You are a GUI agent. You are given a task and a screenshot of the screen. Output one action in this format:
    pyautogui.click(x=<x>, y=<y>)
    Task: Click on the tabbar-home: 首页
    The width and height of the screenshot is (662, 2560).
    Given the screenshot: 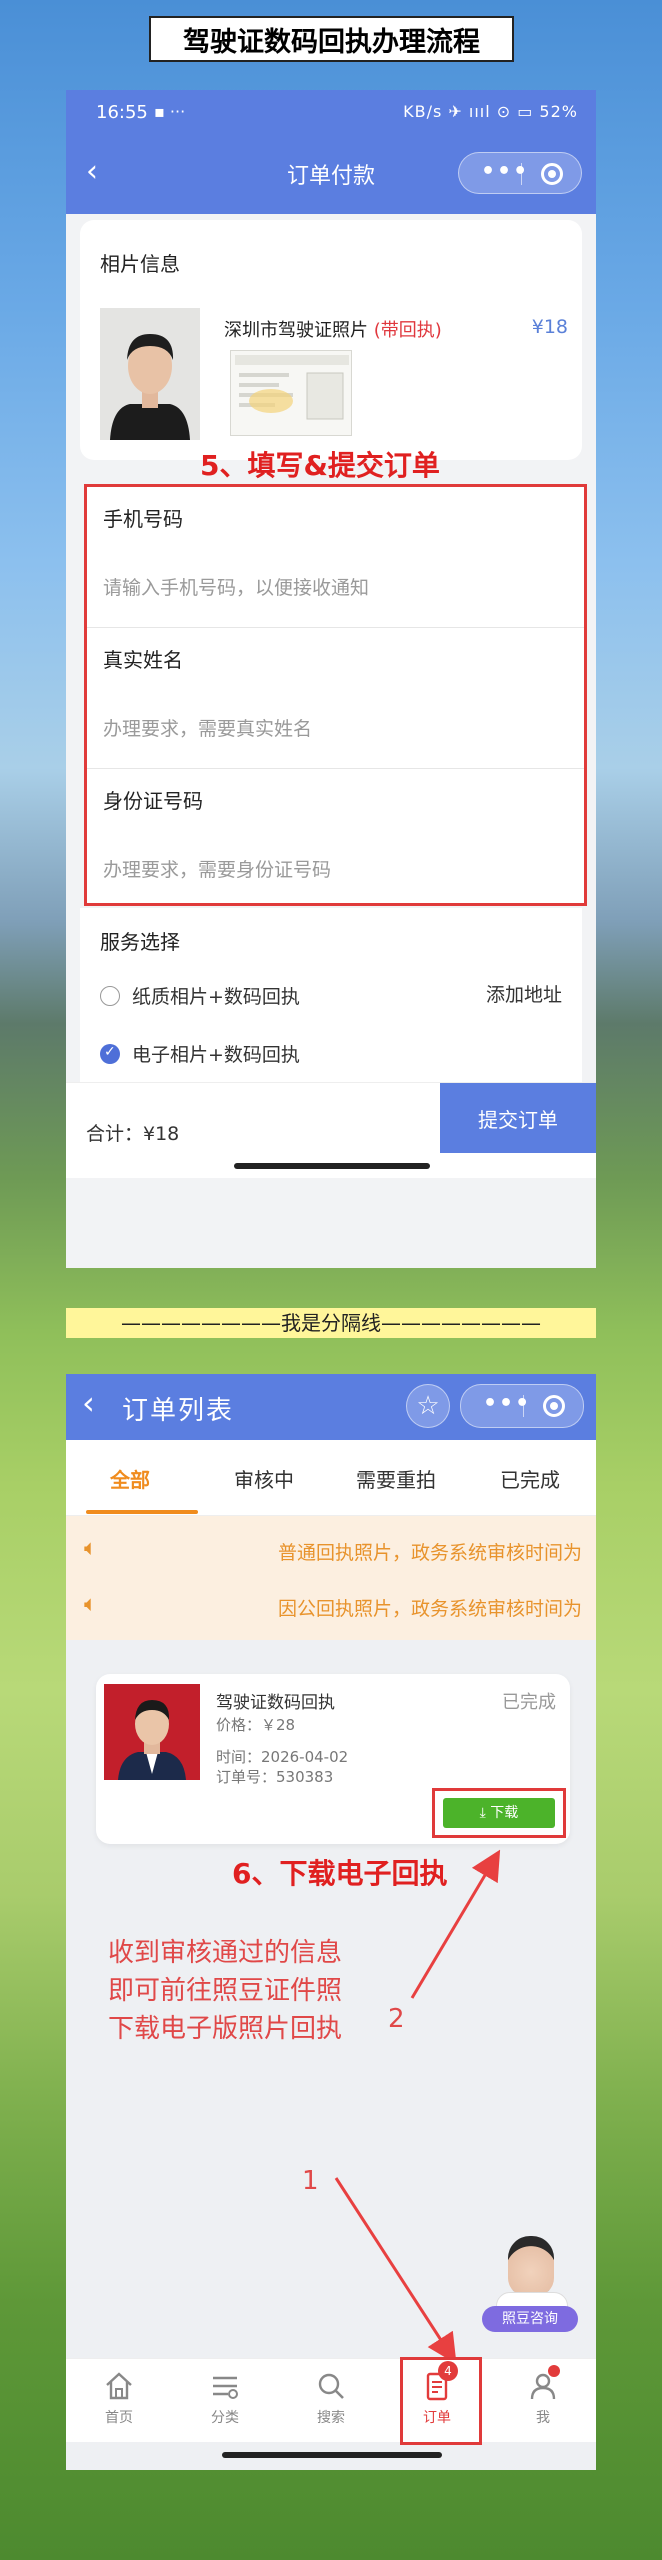 What is the action you would take?
    pyautogui.click(x=119, y=2398)
    